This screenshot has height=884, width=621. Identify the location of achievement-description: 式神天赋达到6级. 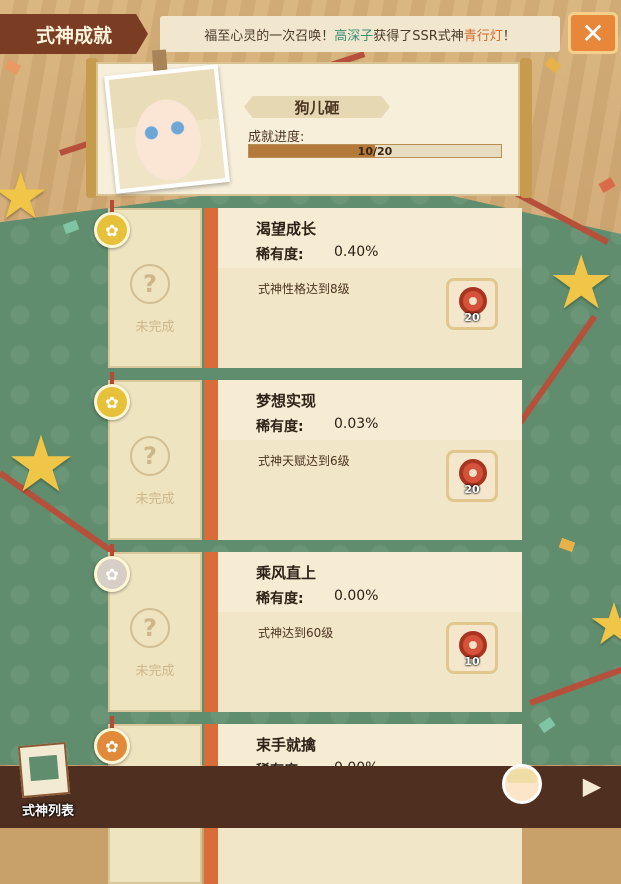
(304, 461).